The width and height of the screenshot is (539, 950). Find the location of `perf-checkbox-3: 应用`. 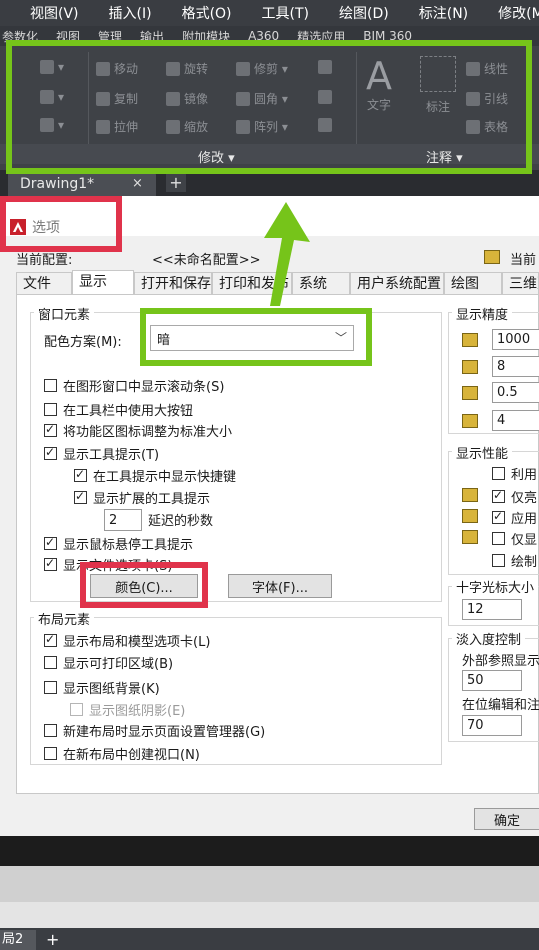

perf-checkbox-3: 应用 is located at coordinates (514, 517).